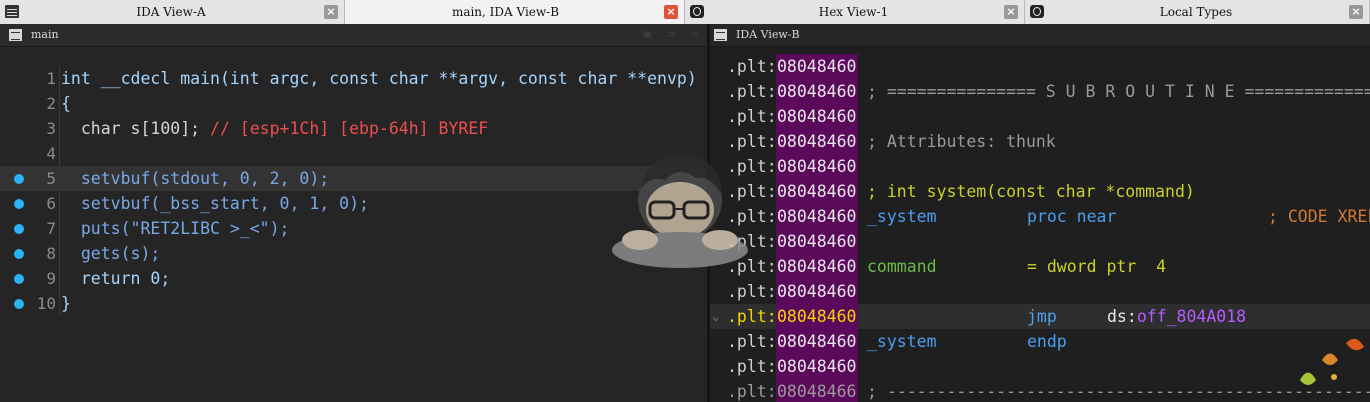 This screenshot has width=1370, height=402. What do you see at coordinates (902, 266) in the screenshot?
I see `asm-label: command` at bounding box center [902, 266].